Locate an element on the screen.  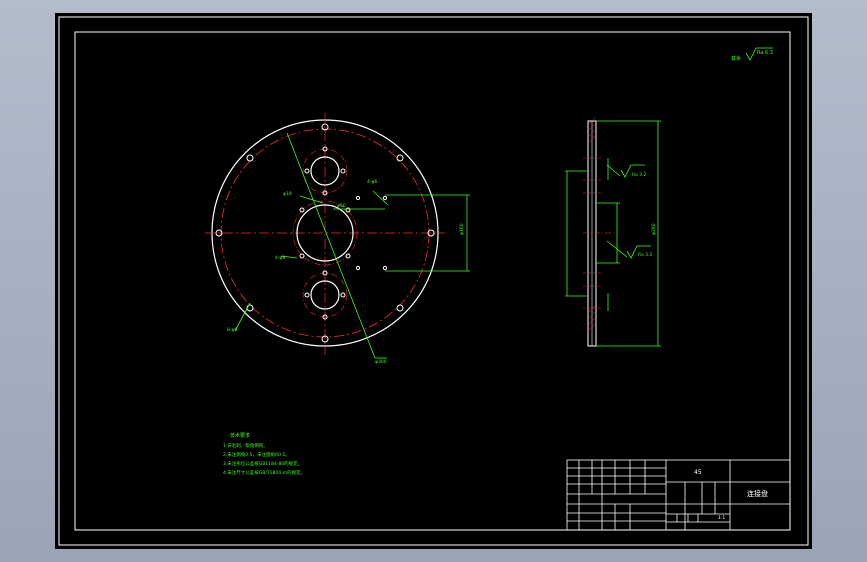
scale-cell: 1:1 is located at coordinates (721, 518).